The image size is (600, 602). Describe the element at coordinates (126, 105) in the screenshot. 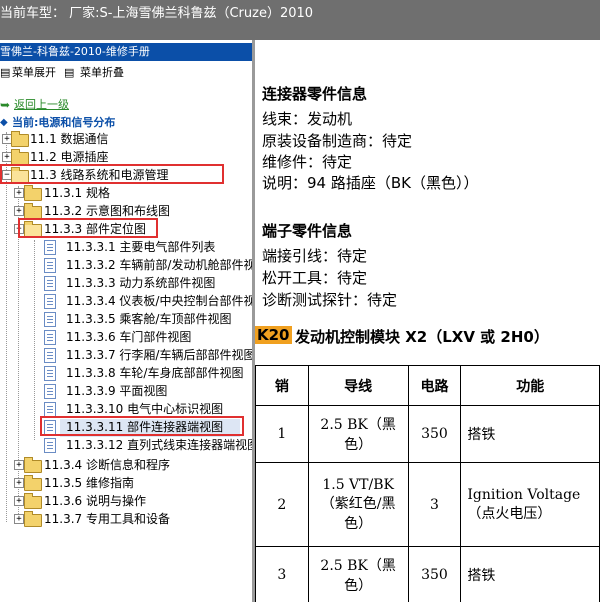

I see `back-link-row: ➥ 返回上一级` at that location.